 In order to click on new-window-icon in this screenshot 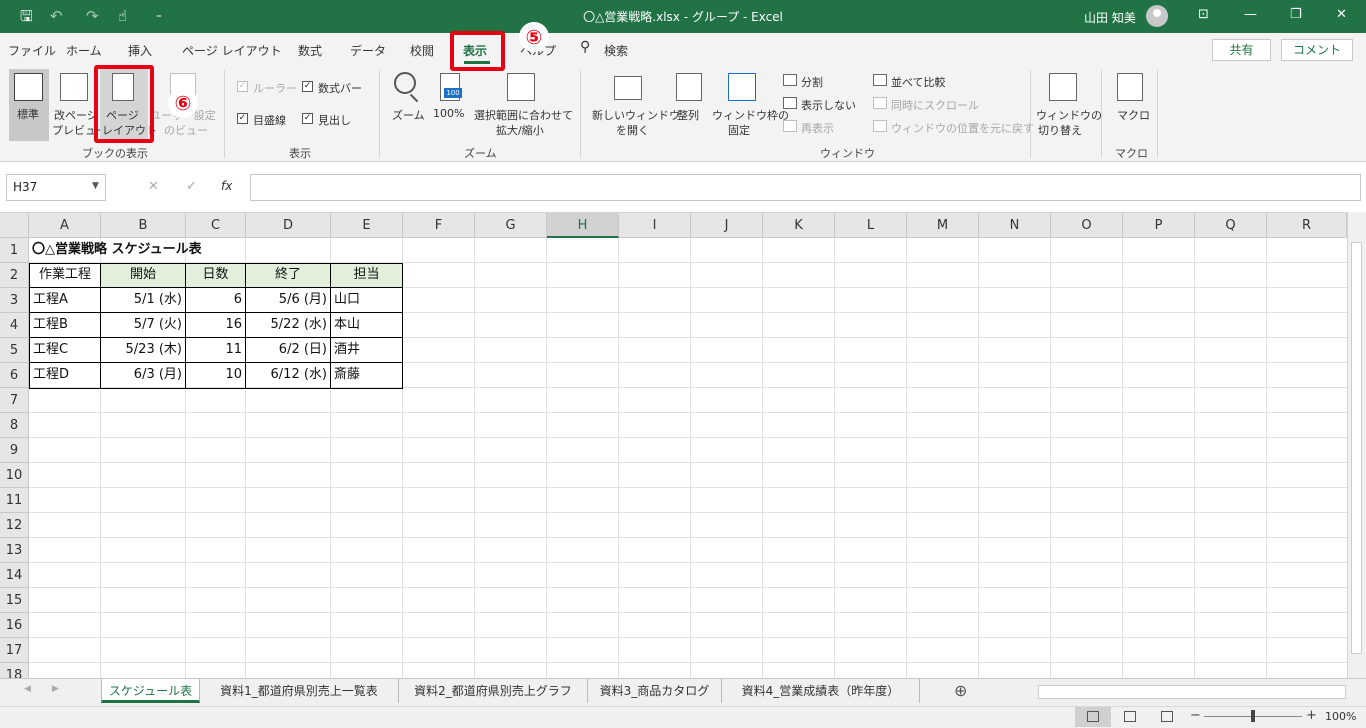, I will do `click(628, 88)`.